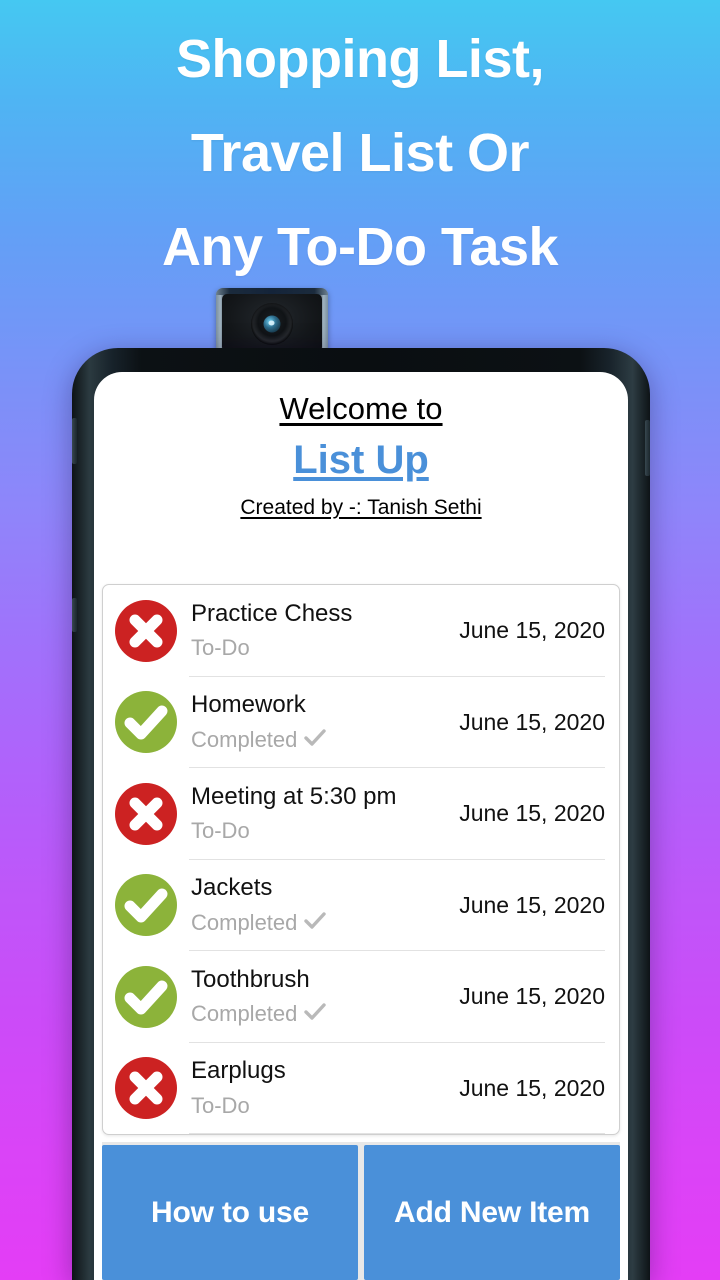 The width and height of the screenshot is (720, 1280). Describe the element at coordinates (360, 59) in the screenshot. I see `headline-line-1: Shopping List,` at that location.